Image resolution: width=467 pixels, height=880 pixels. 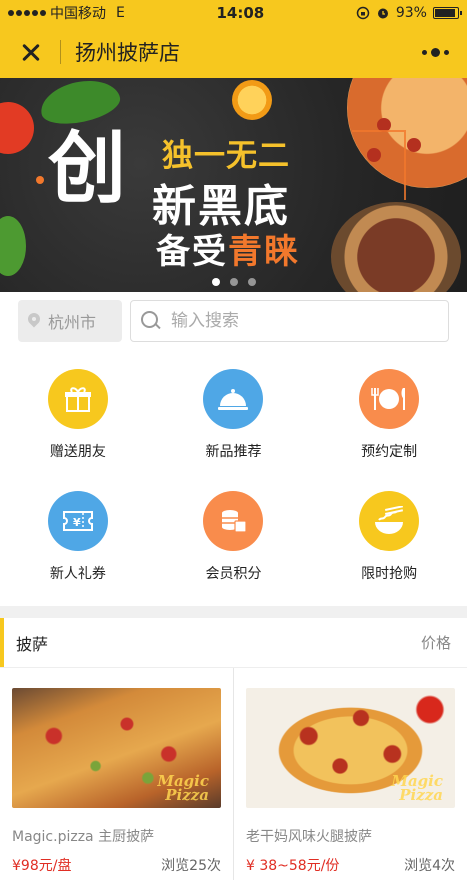 What do you see at coordinates (34, 321) in the screenshot?
I see `location-pin-icon` at bounding box center [34, 321].